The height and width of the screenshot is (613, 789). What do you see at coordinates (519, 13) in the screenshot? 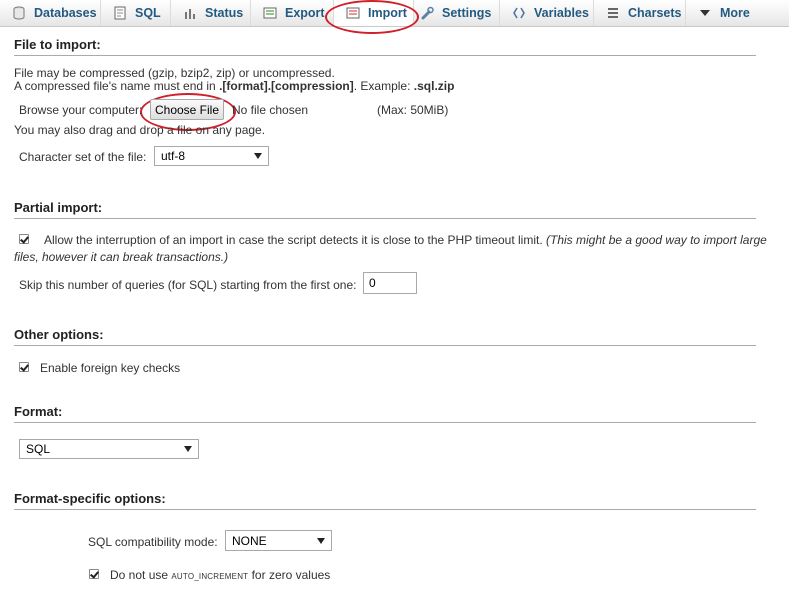
I see `variables-icon` at bounding box center [519, 13].